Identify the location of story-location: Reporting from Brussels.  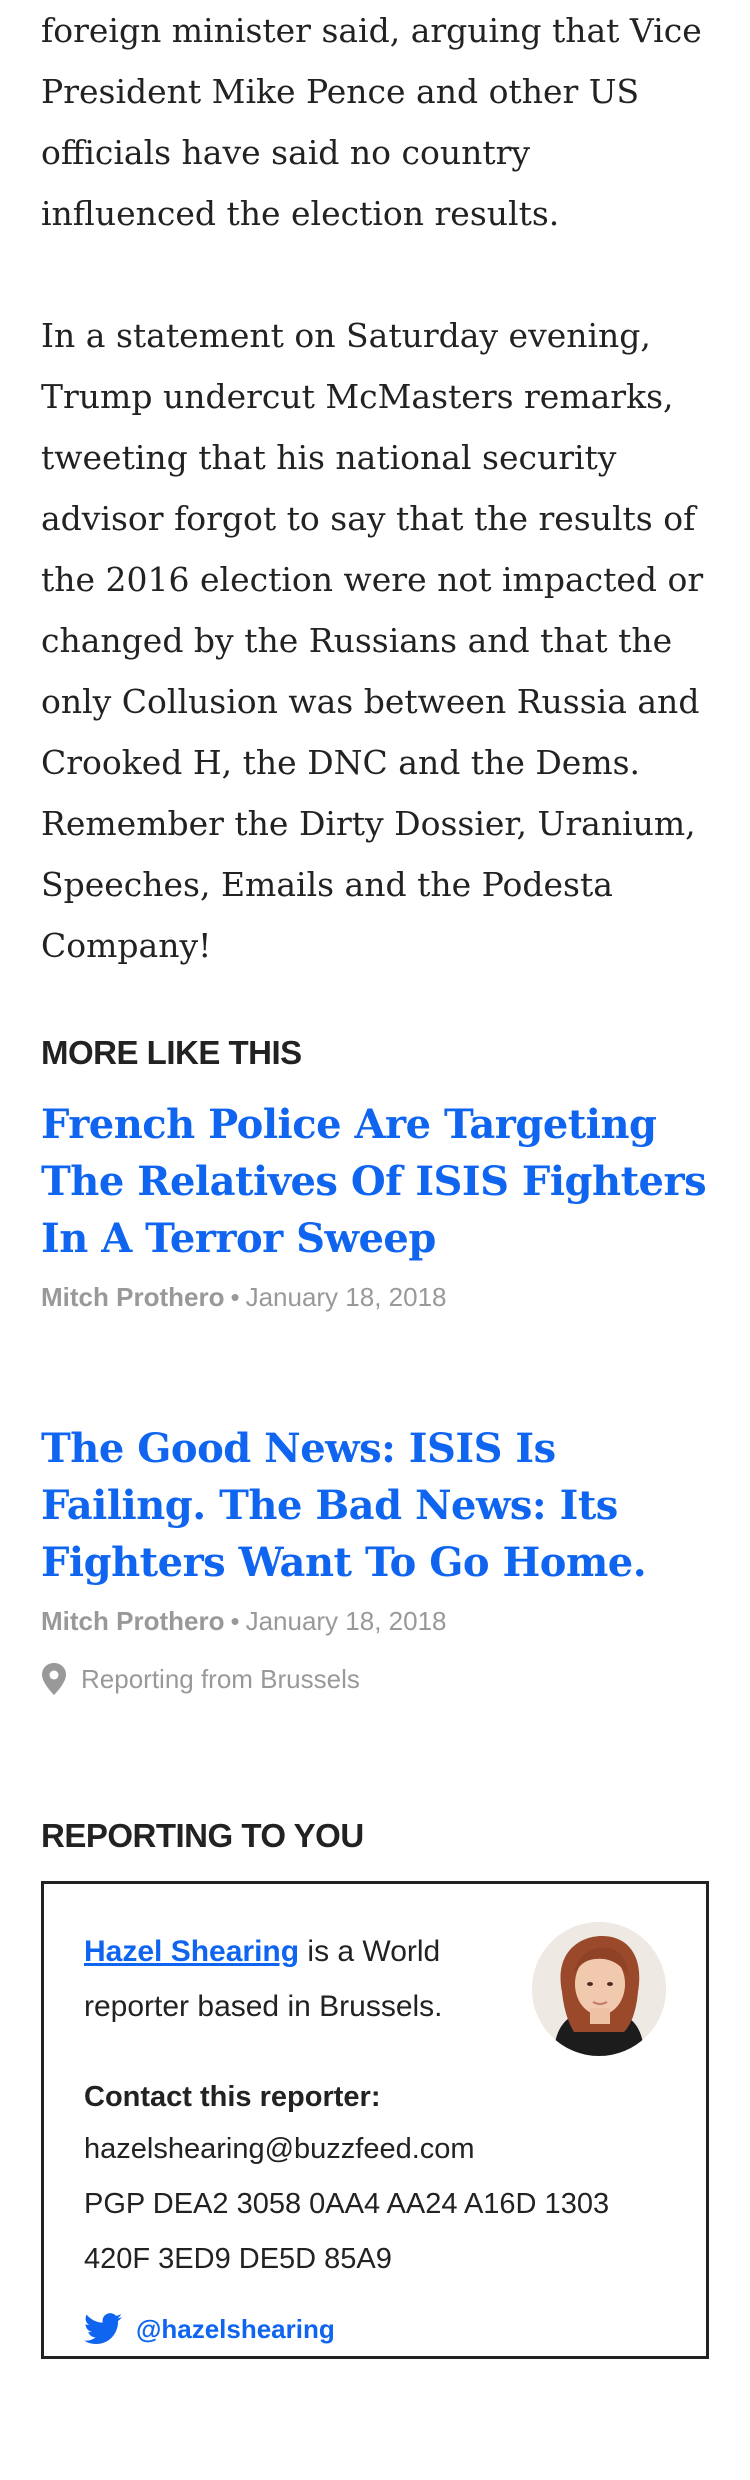
(375, 1679).